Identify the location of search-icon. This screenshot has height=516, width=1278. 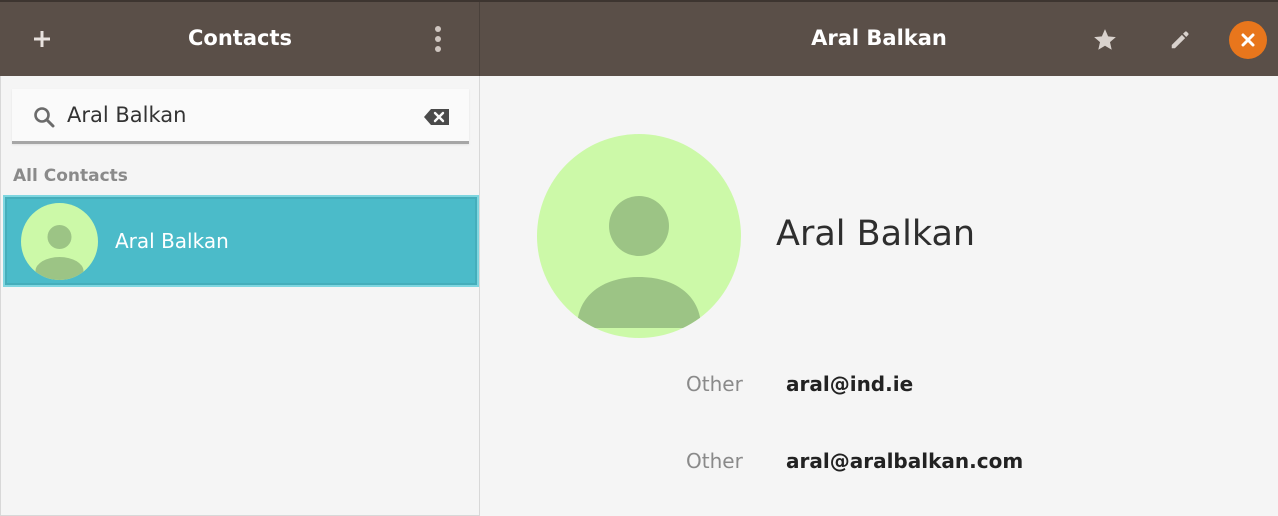
(44, 117).